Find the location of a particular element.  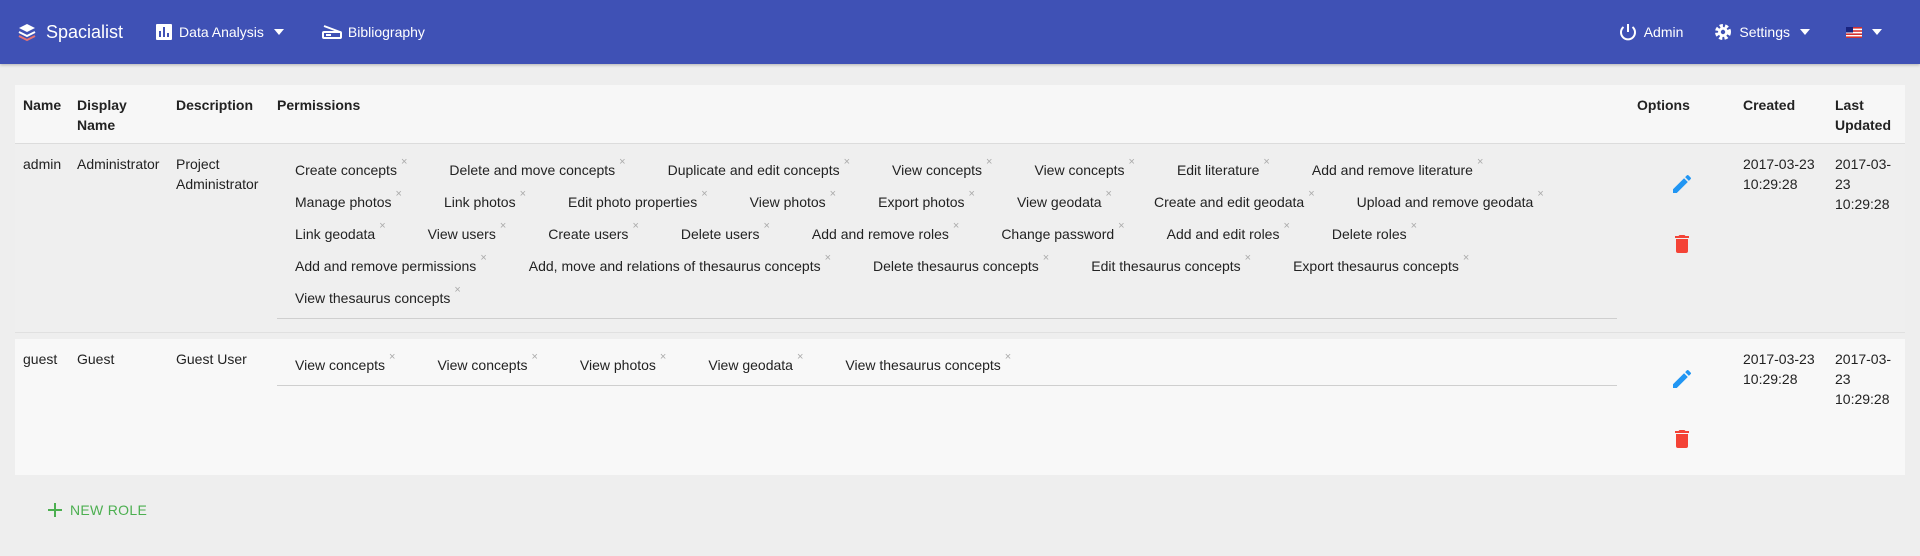

permission-tag: Delete thesaurus concepts × is located at coordinates (961, 266).